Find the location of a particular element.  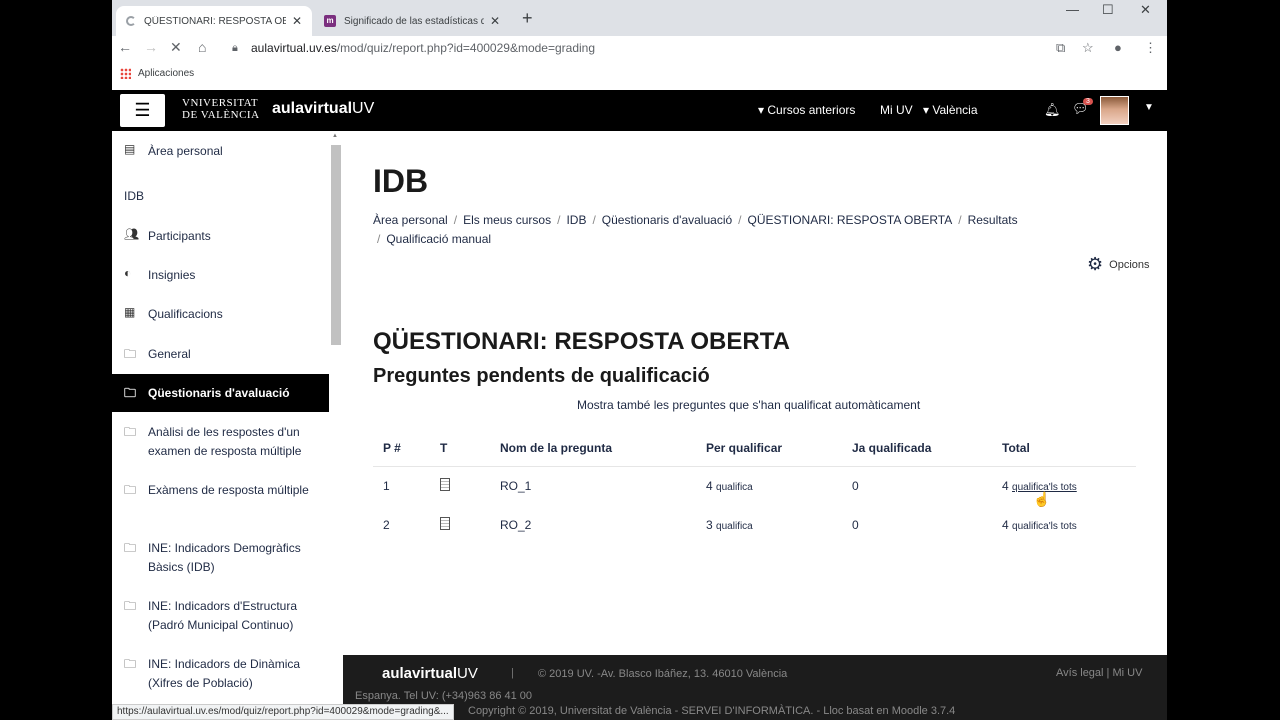

footer-legal-link: Avís legal | Mi UV is located at coordinates (1099, 673).